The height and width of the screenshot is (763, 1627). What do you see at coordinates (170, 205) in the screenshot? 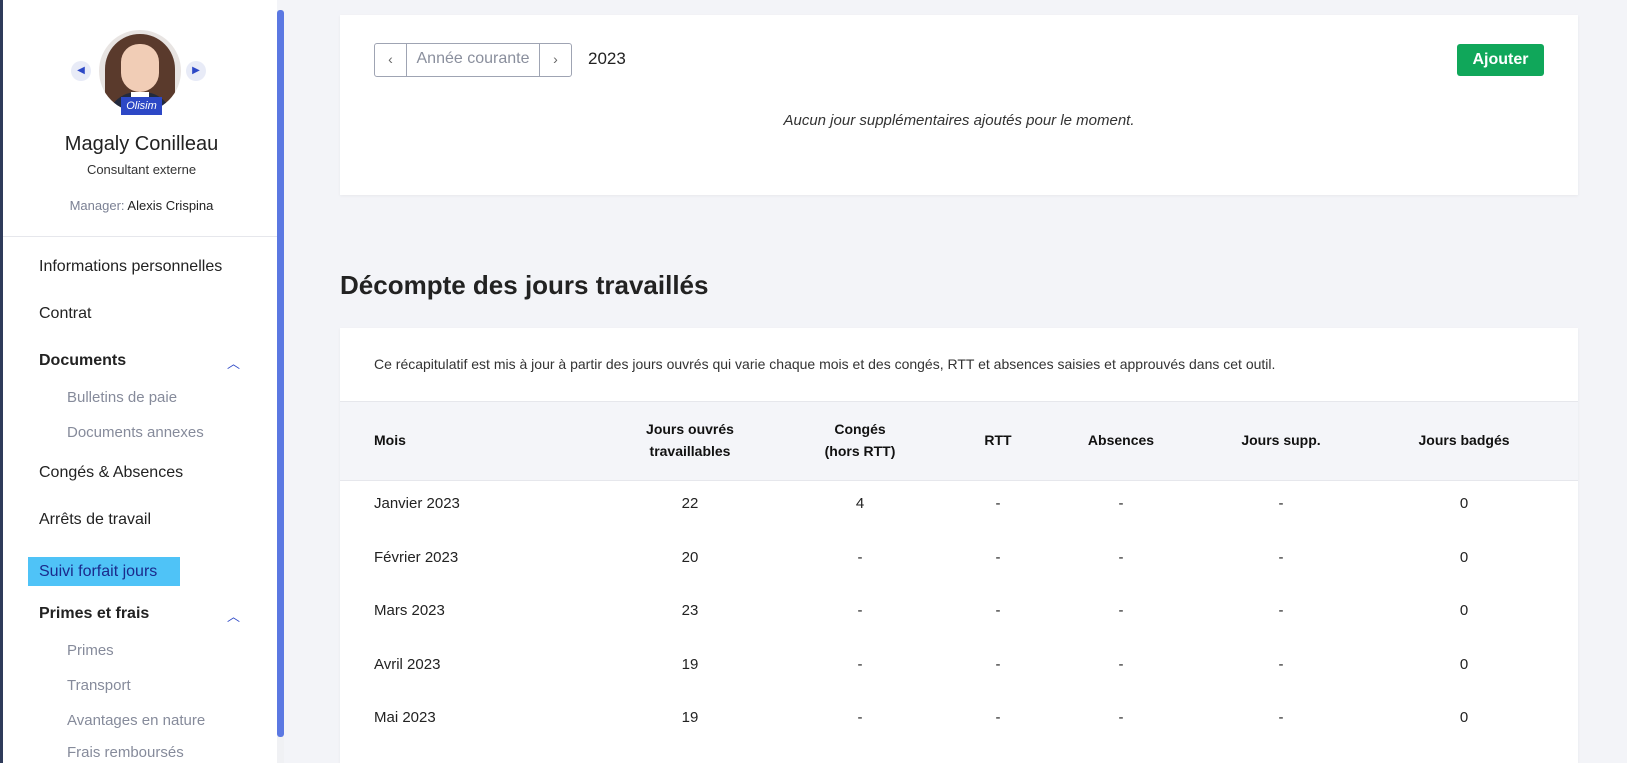
I see `manager-name: Alexis Crispina` at bounding box center [170, 205].